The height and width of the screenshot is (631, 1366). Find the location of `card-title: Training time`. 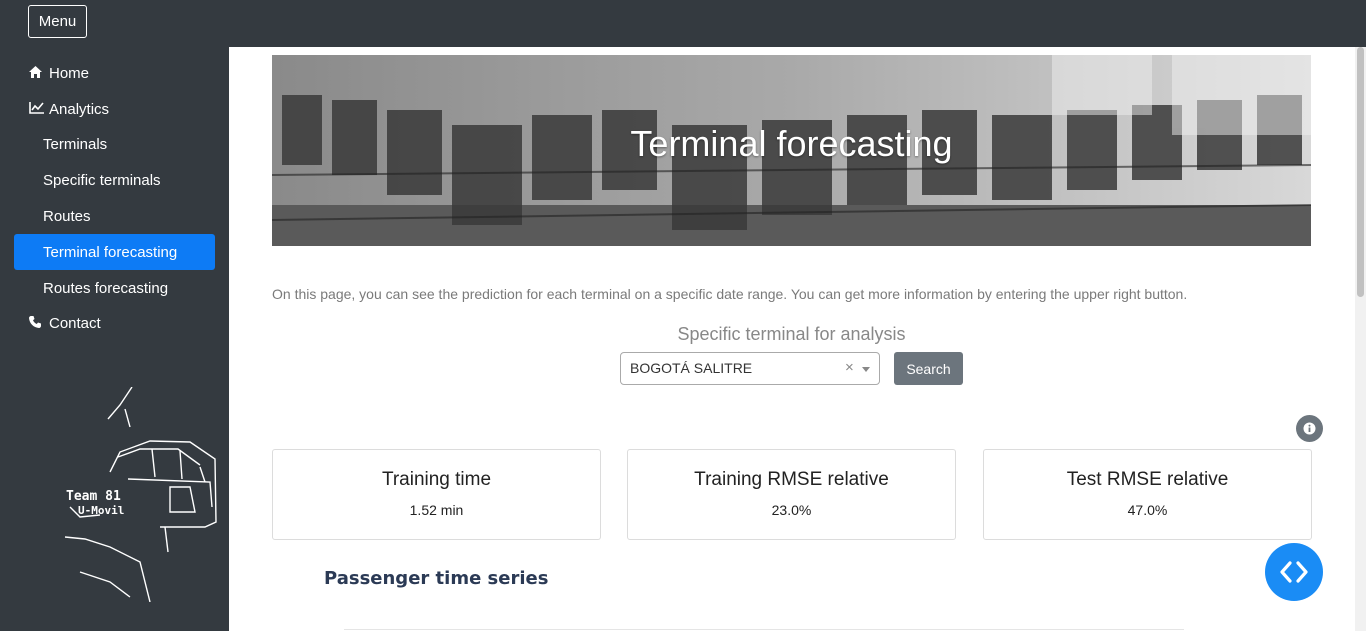

card-title: Training time is located at coordinates (436, 479).